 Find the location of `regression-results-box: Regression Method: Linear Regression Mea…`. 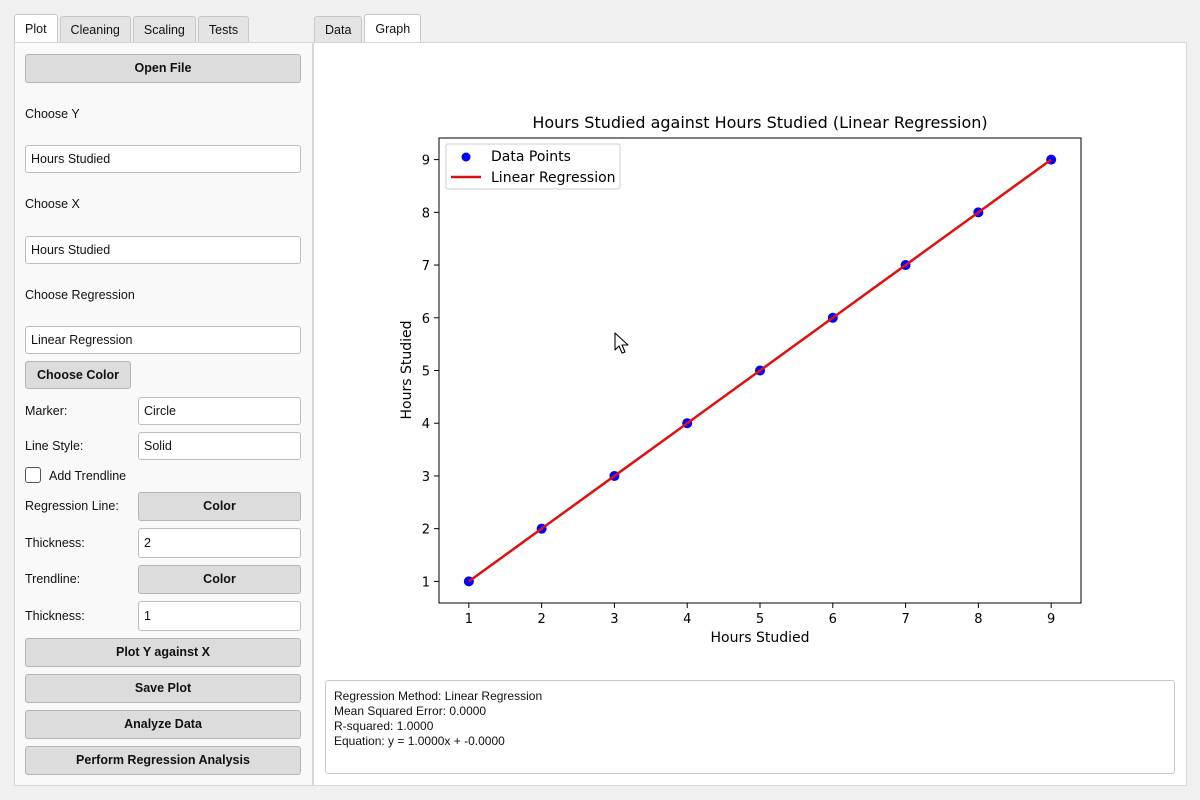

regression-results-box: Regression Method: Linear Regression Mea… is located at coordinates (750, 727).